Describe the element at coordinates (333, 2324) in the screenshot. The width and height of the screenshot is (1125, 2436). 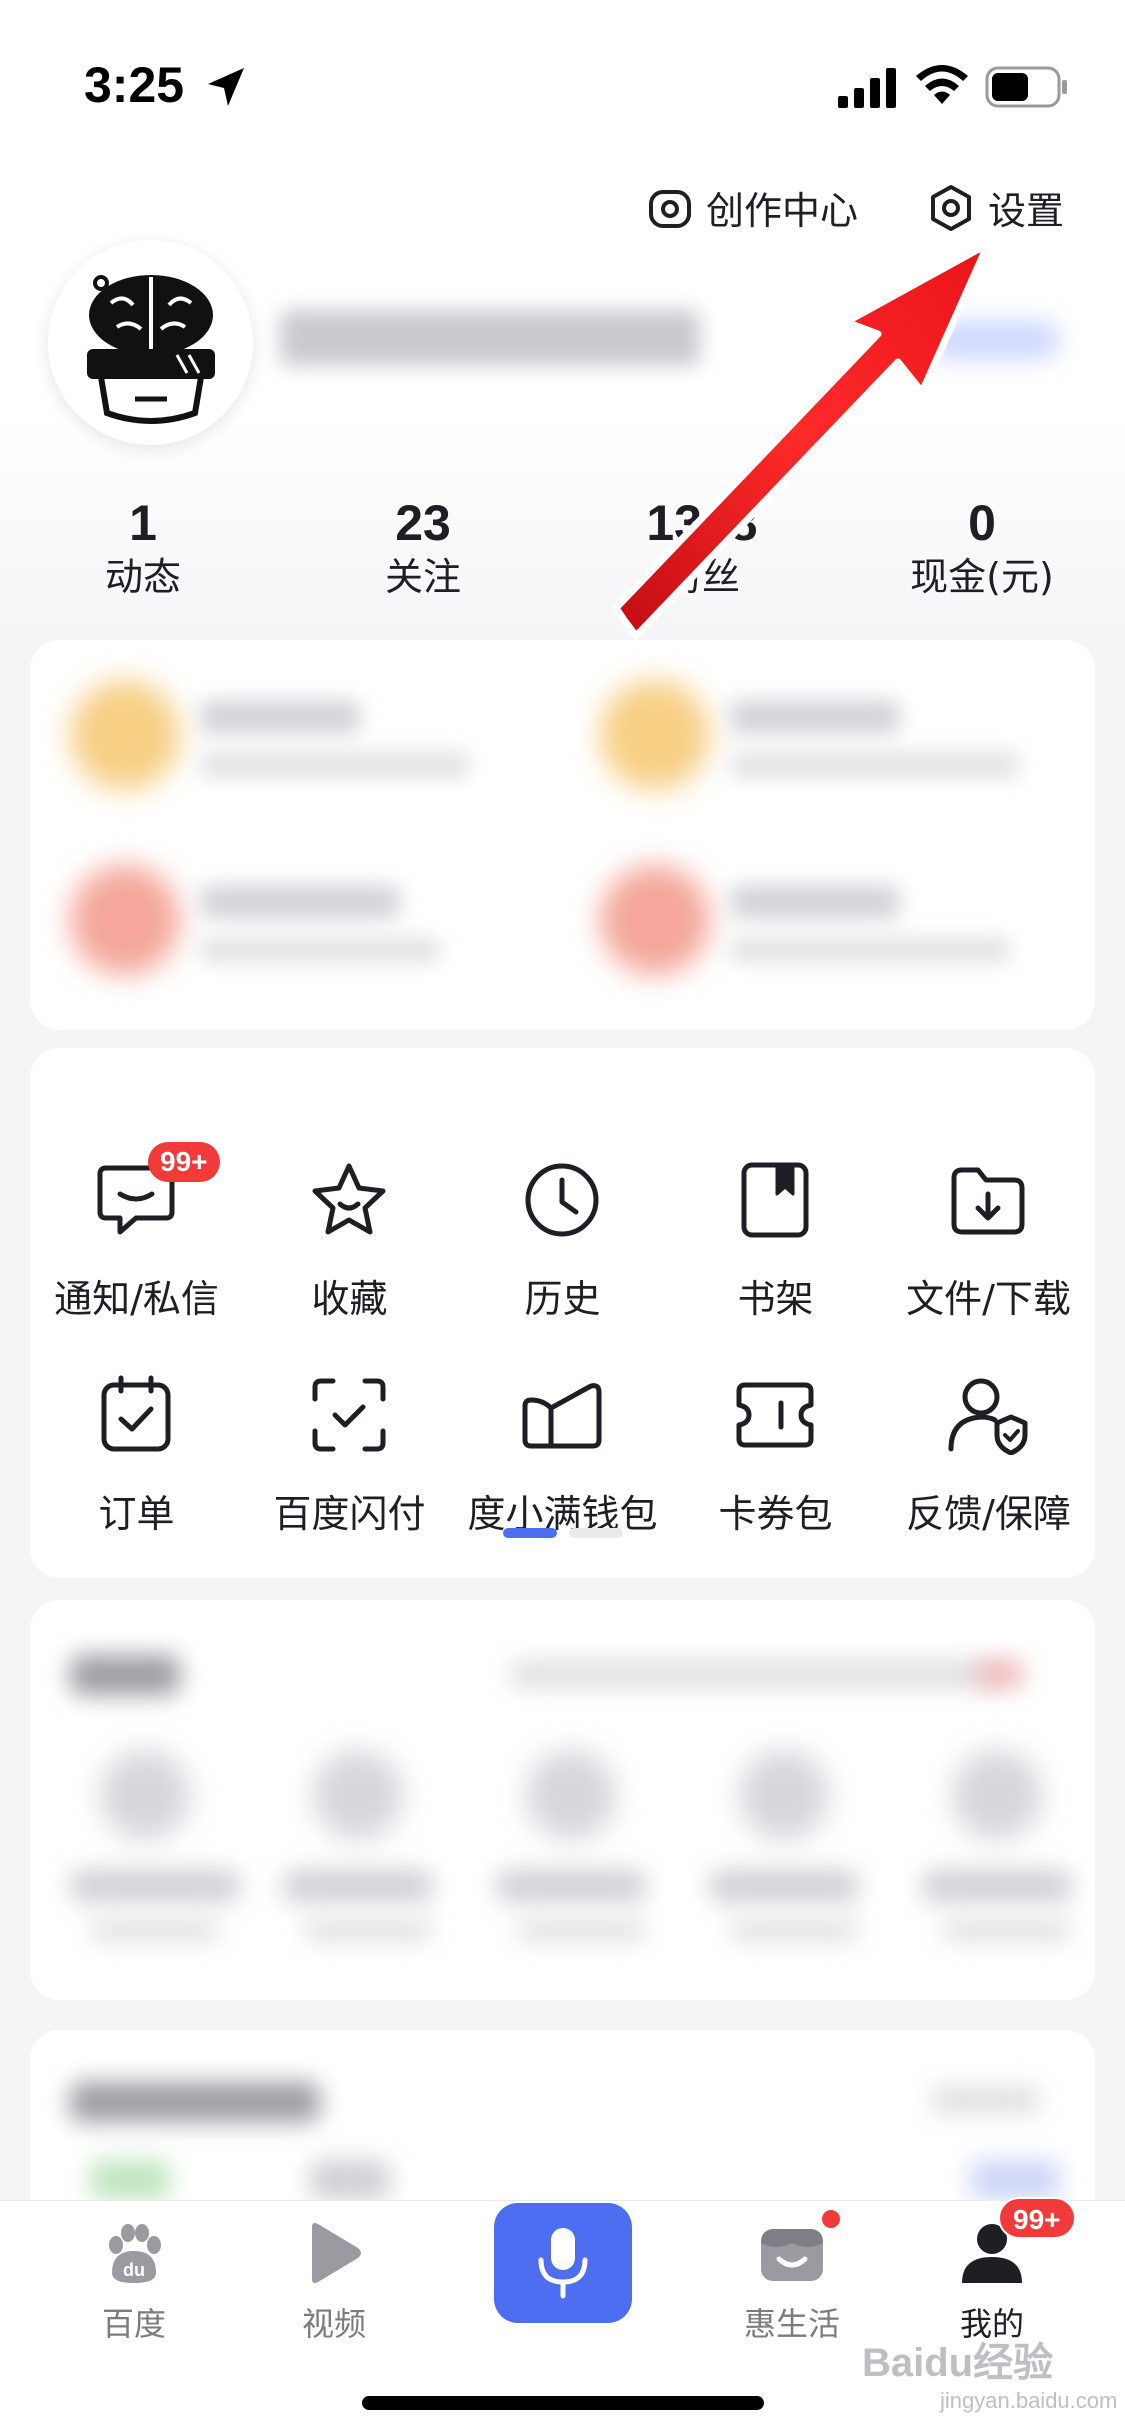
I see `nav-label: 视频` at that location.